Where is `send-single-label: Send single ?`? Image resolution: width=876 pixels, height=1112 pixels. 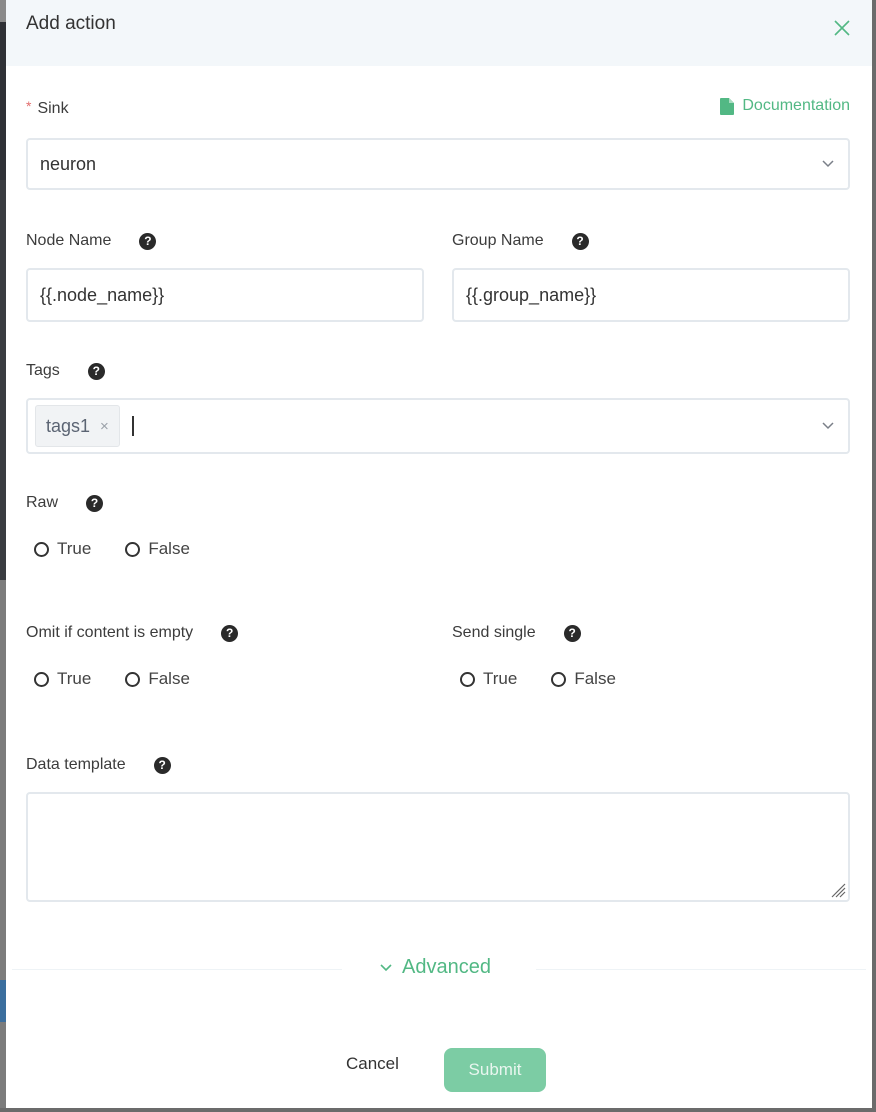 send-single-label: Send single ? is located at coordinates (516, 633).